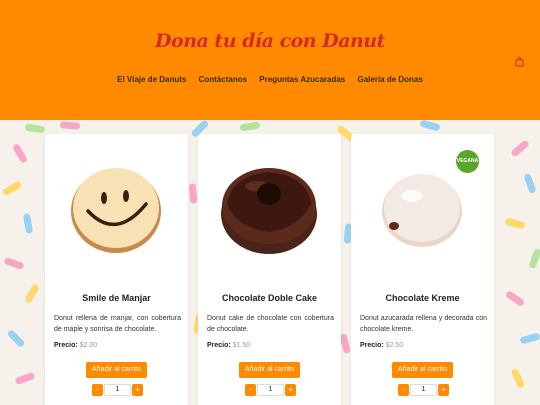 The image size is (540, 405). What do you see at coordinates (223, 79) in the screenshot?
I see `nav-item-contacto: Contáctanos` at bounding box center [223, 79].